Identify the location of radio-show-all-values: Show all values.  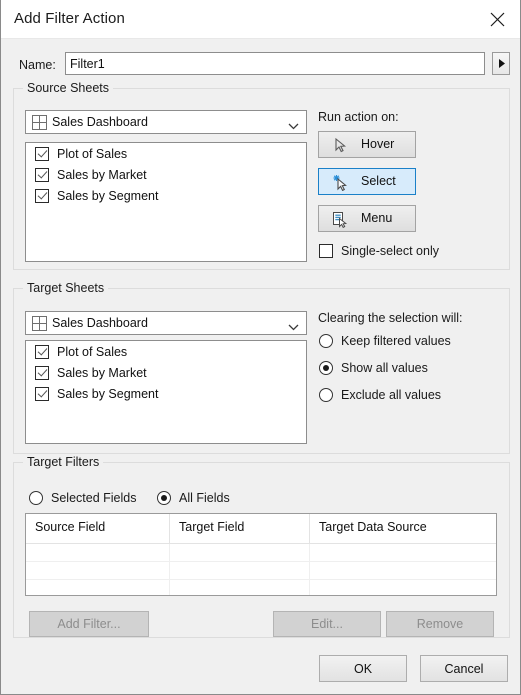
(373, 368).